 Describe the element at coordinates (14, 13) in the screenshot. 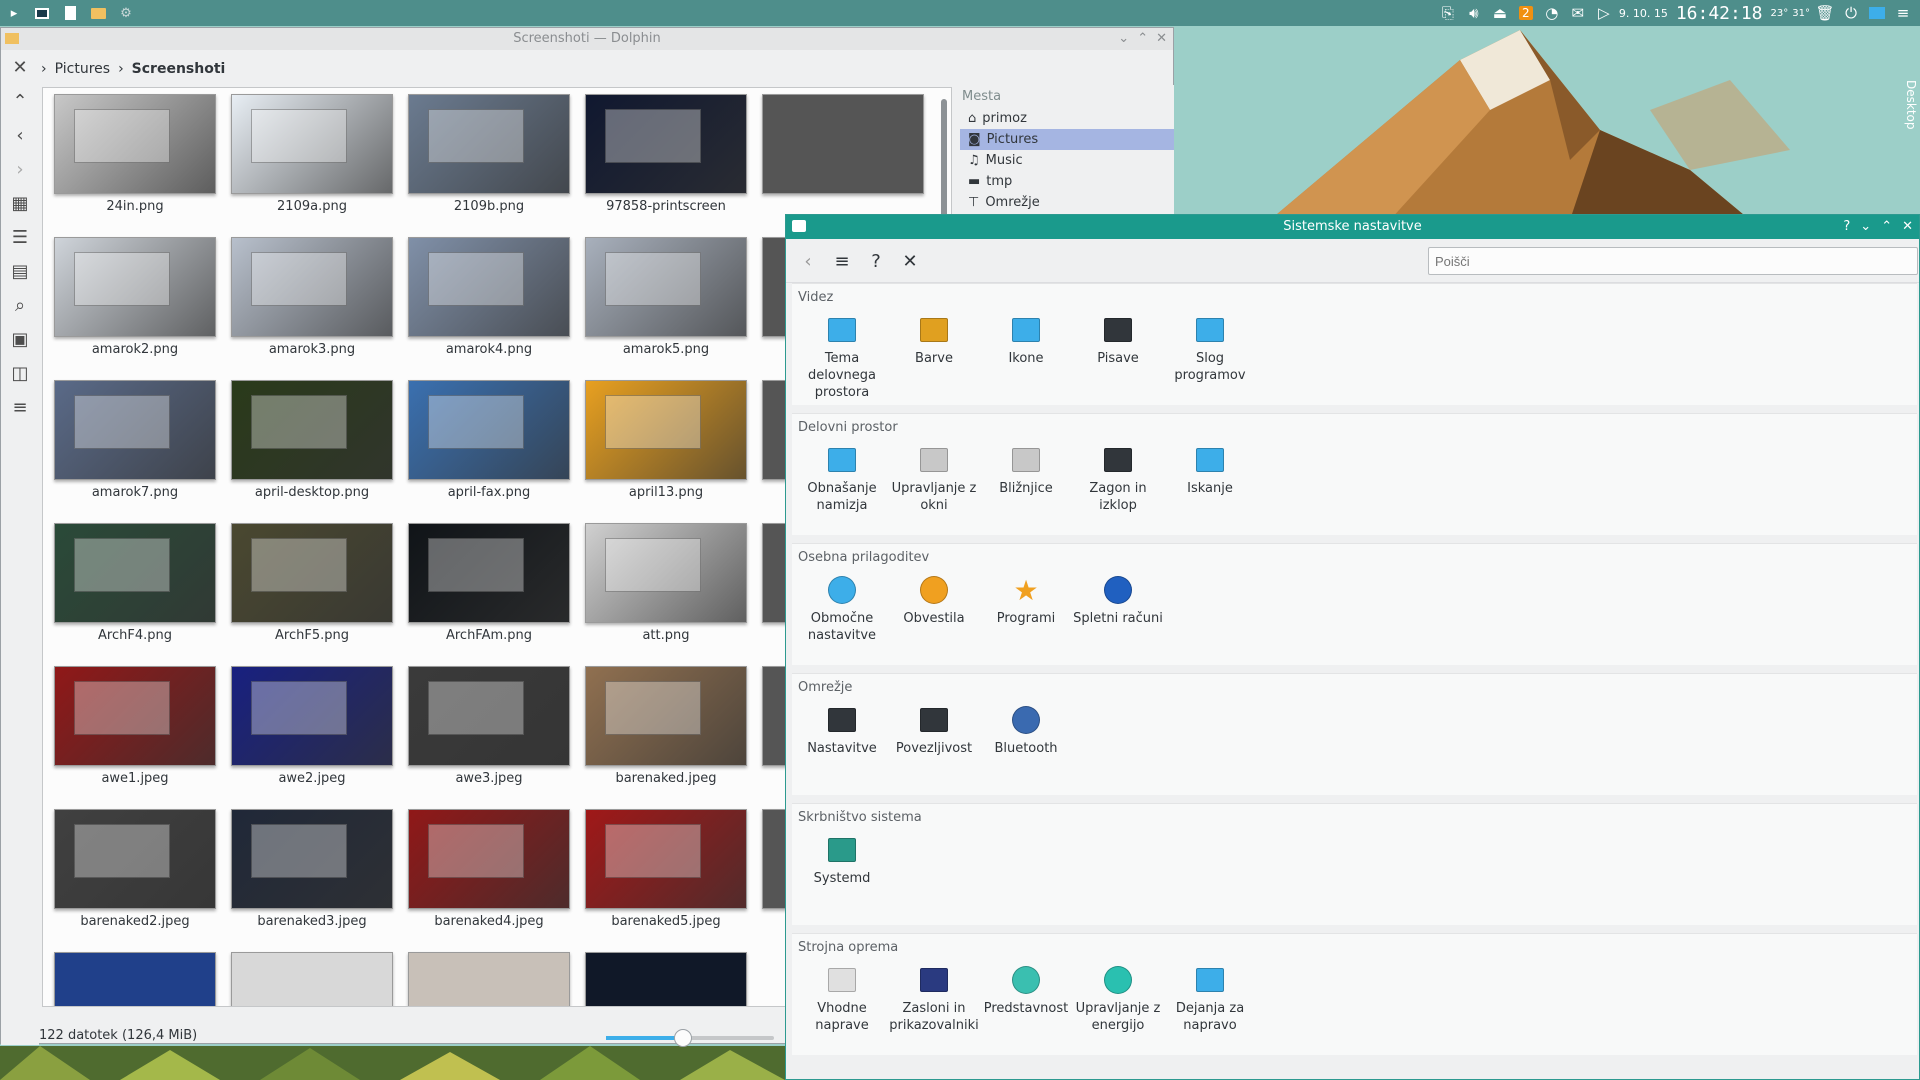

I see `app-launcher-icon: ▸` at that location.